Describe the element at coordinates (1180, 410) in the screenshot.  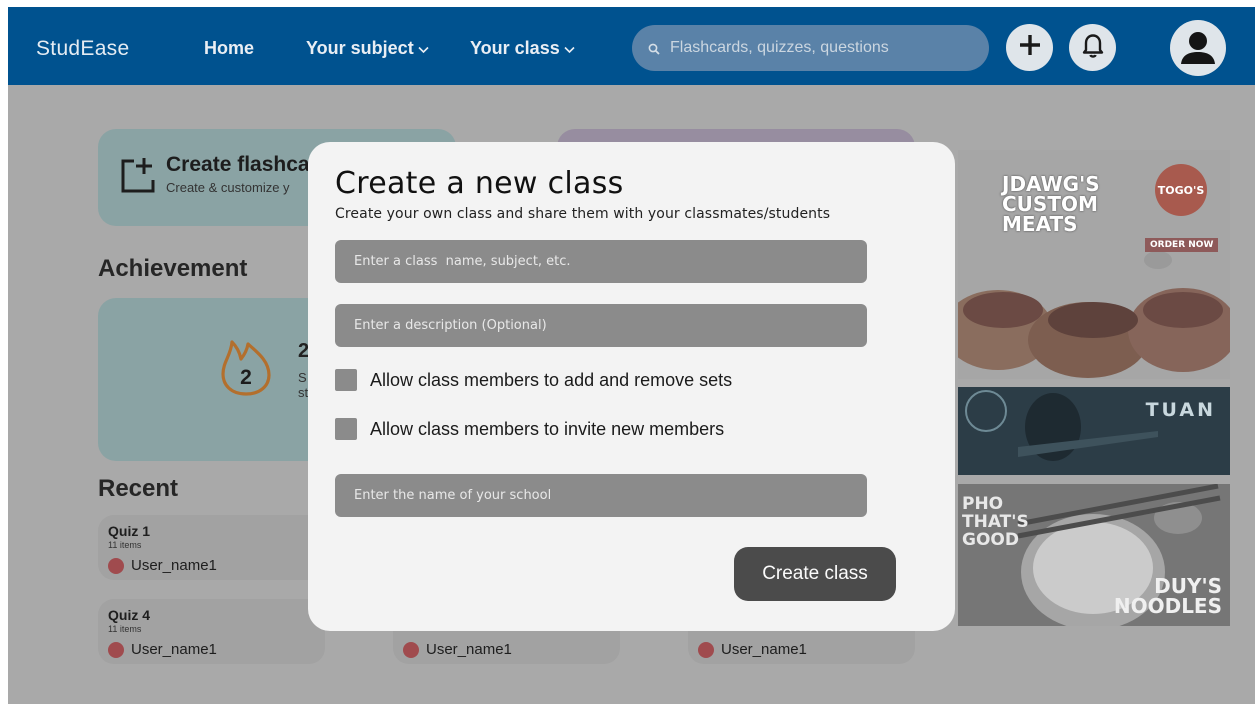
I see `ad-movie-title: TUAN` at that location.